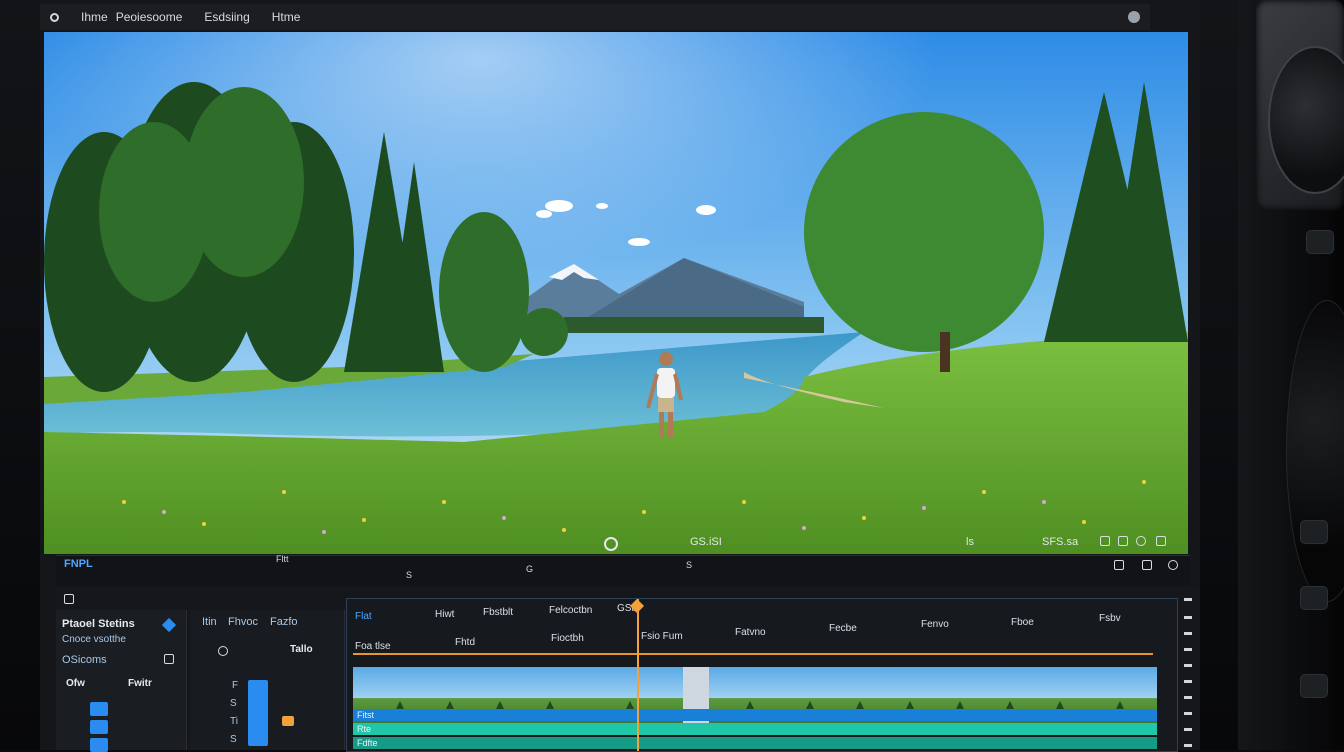  What do you see at coordinates (970, 542) in the screenshot?
I see `viewer-left-label: ls` at bounding box center [970, 542].